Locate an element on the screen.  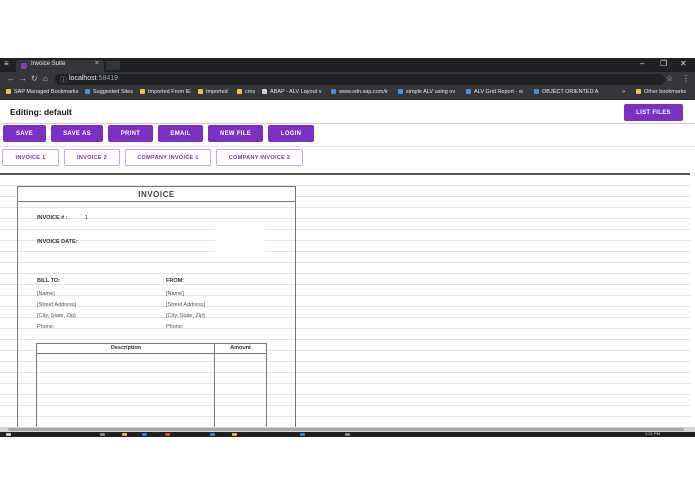
window-close-icon: ✕ is located at coordinates (683, 63).